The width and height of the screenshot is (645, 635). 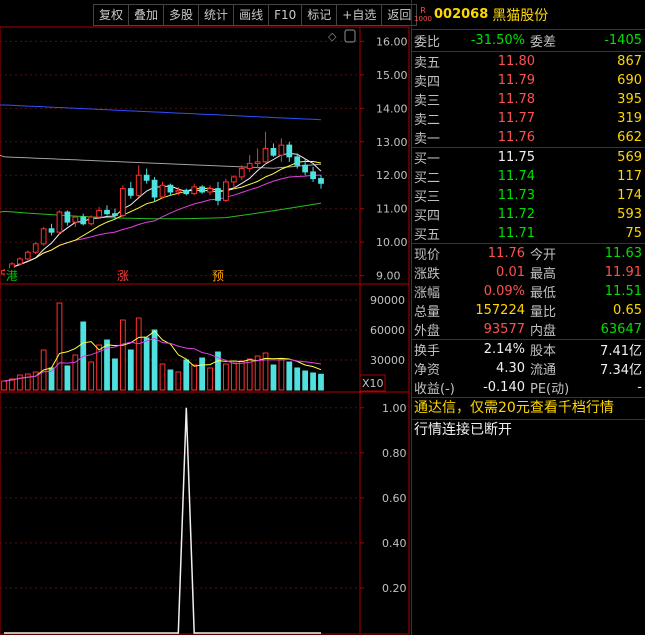 I want to click on order-label: 卖五, so click(x=427, y=63).